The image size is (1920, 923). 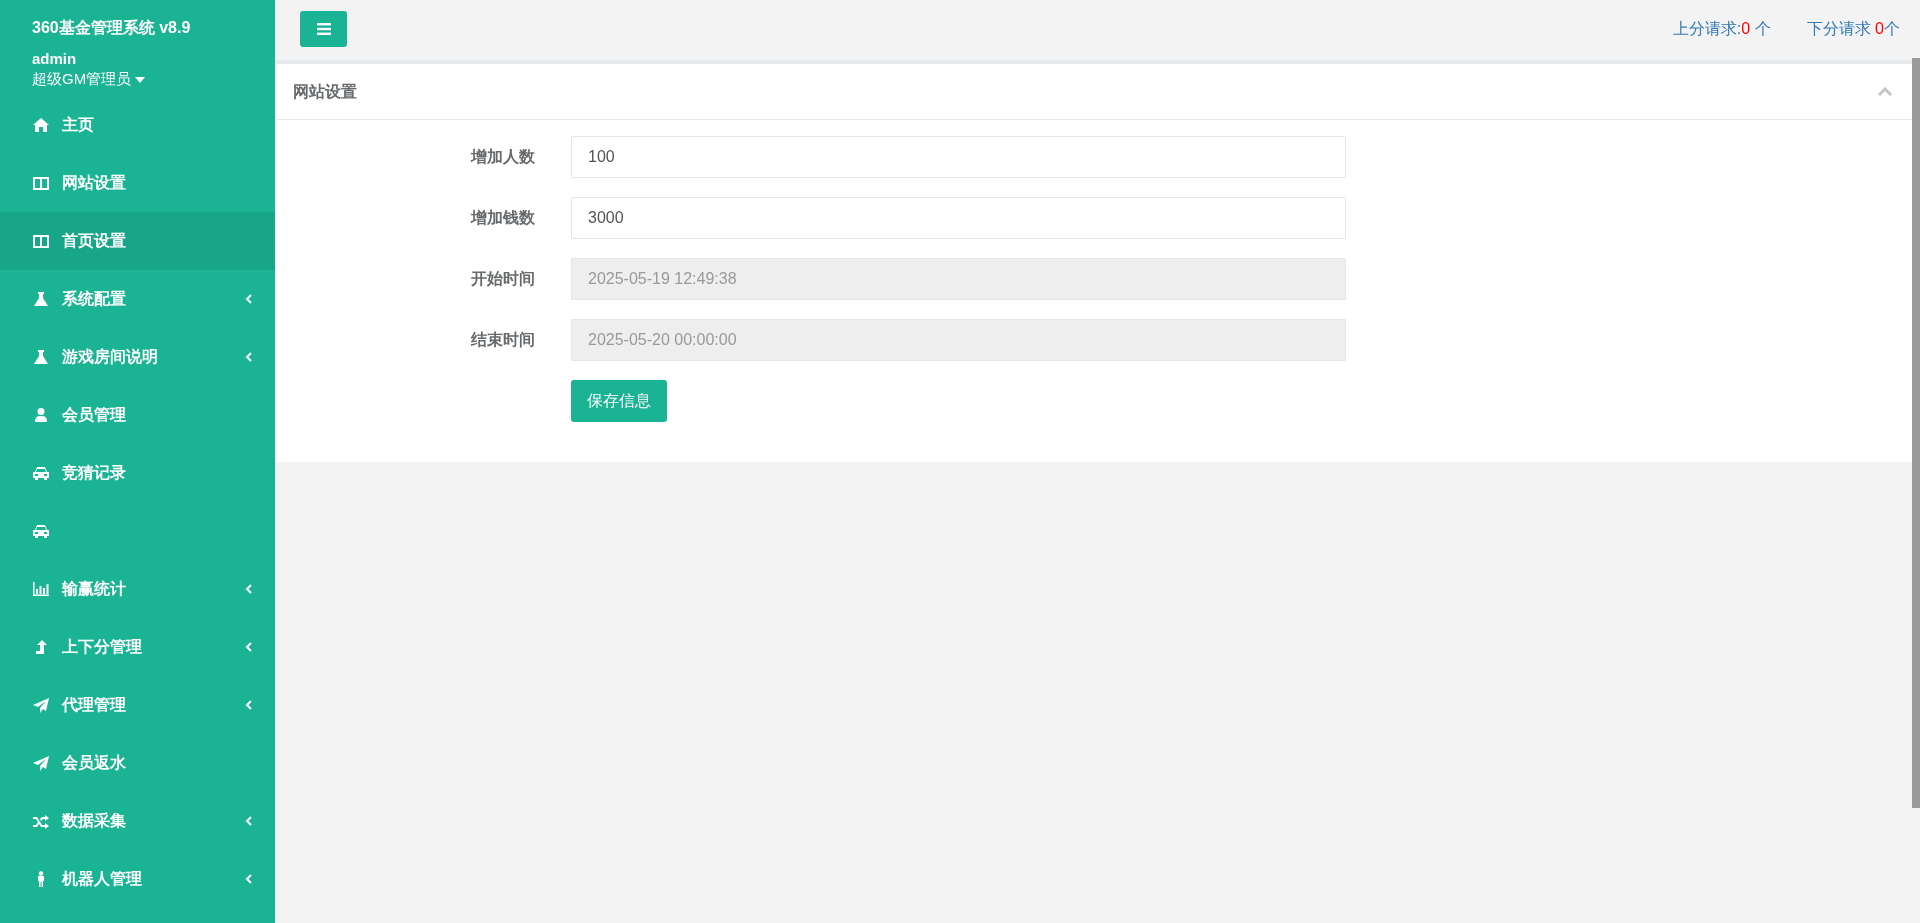 What do you see at coordinates (503, 279) in the screenshot?
I see `field-label: 开始时间` at bounding box center [503, 279].